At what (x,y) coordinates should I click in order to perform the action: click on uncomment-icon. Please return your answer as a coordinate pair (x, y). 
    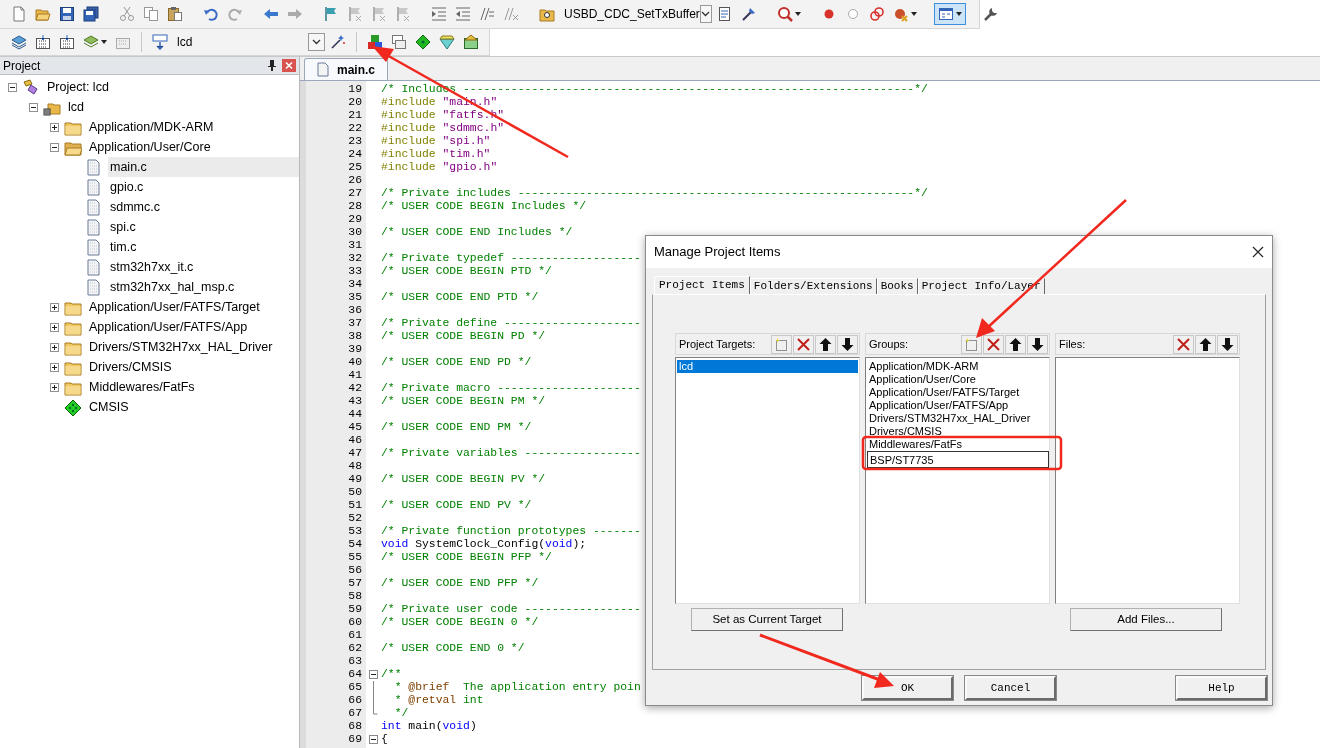
    Looking at the image, I should click on (511, 14).